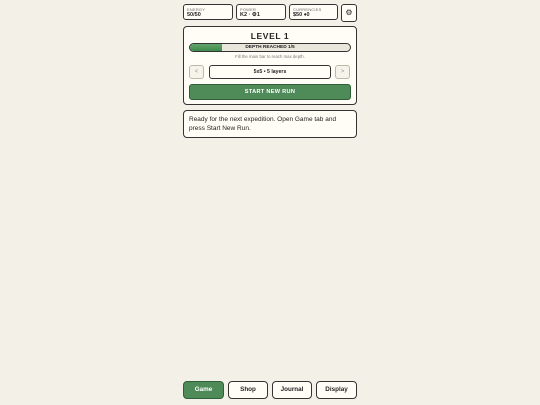 The width and height of the screenshot is (540, 405). I want to click on tab-shop: Shop, so click(248, 390).